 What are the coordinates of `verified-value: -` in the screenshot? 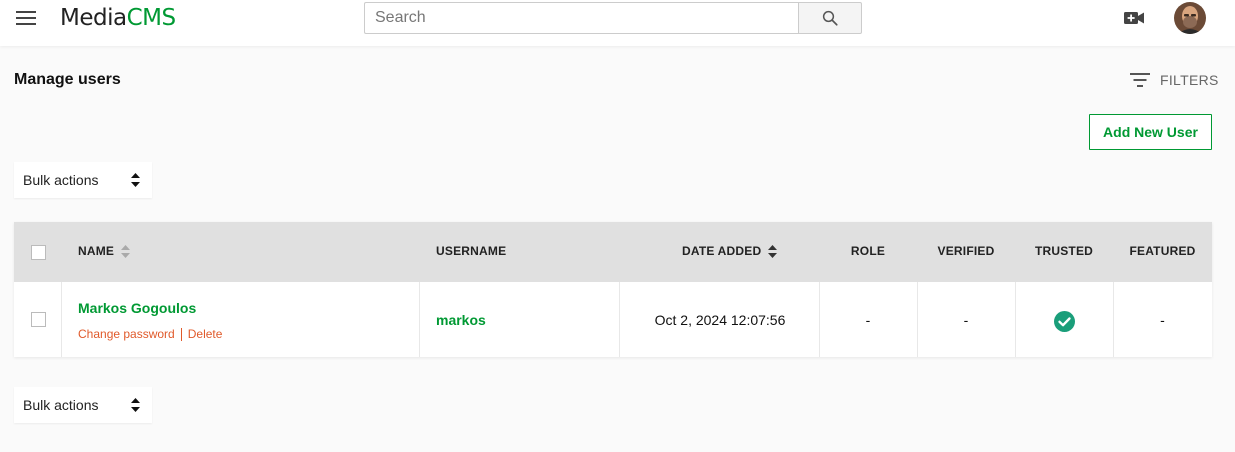 It's located at (966, 320).